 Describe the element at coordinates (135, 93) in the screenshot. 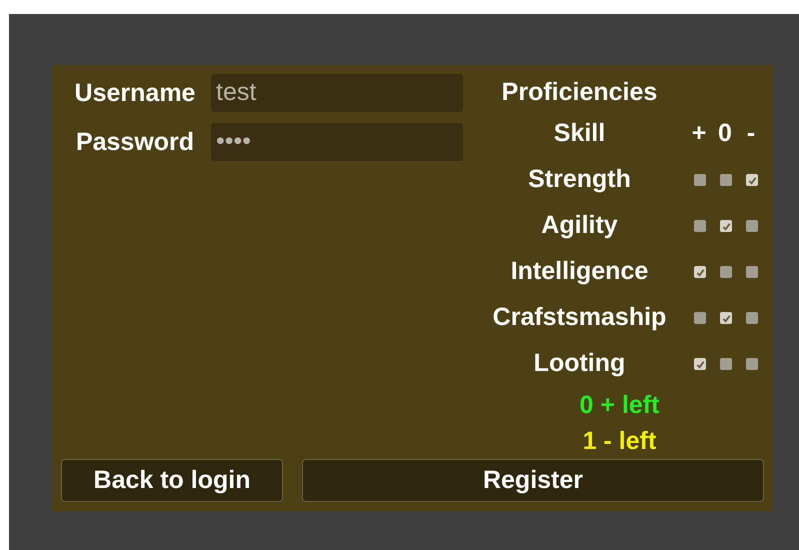

I see `field-label: Username` at that location.